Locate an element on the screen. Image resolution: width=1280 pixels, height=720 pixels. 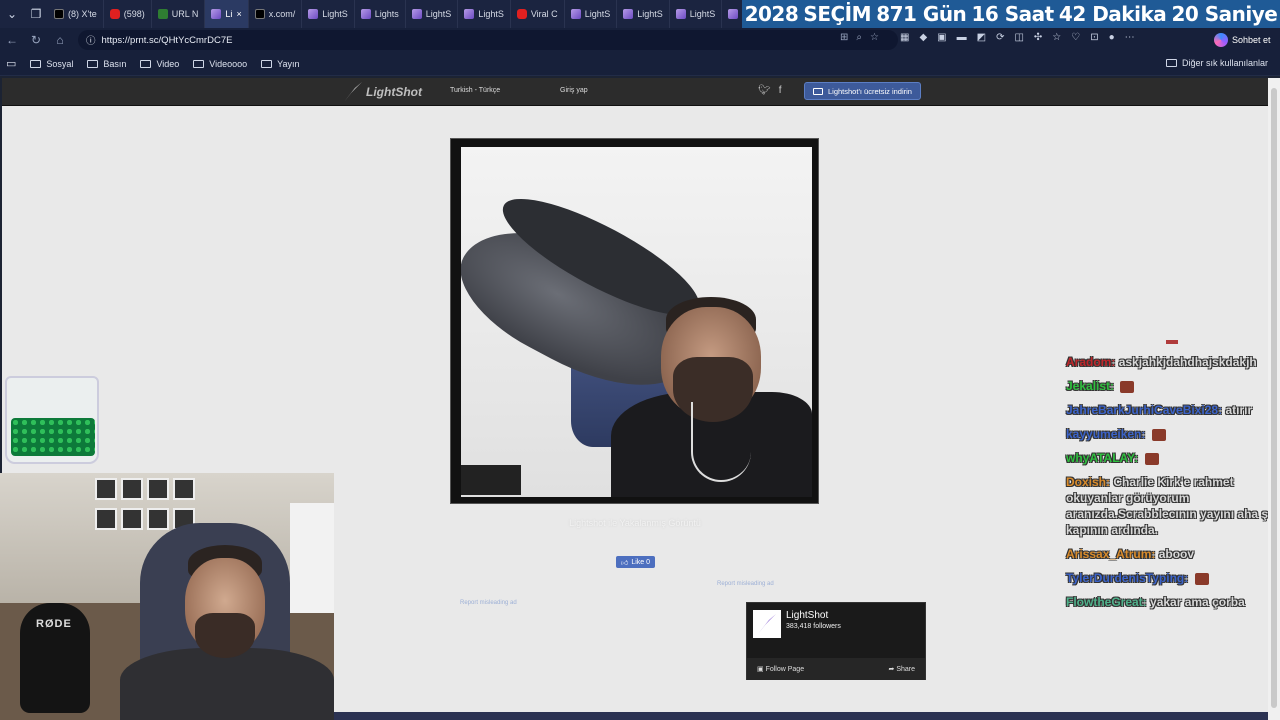
language-selector: Turkish - Türkçe is located at coordinates (475, 90).